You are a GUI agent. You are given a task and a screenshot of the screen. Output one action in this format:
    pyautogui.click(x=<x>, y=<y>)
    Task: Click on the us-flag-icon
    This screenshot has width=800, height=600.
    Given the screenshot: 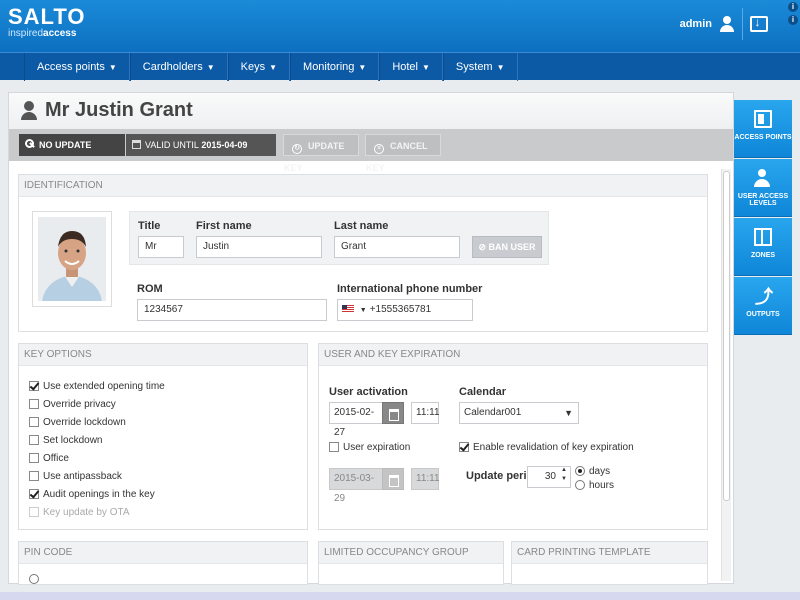 What is the action you would take?
    pyautogui.click(x=348, y=309)
    